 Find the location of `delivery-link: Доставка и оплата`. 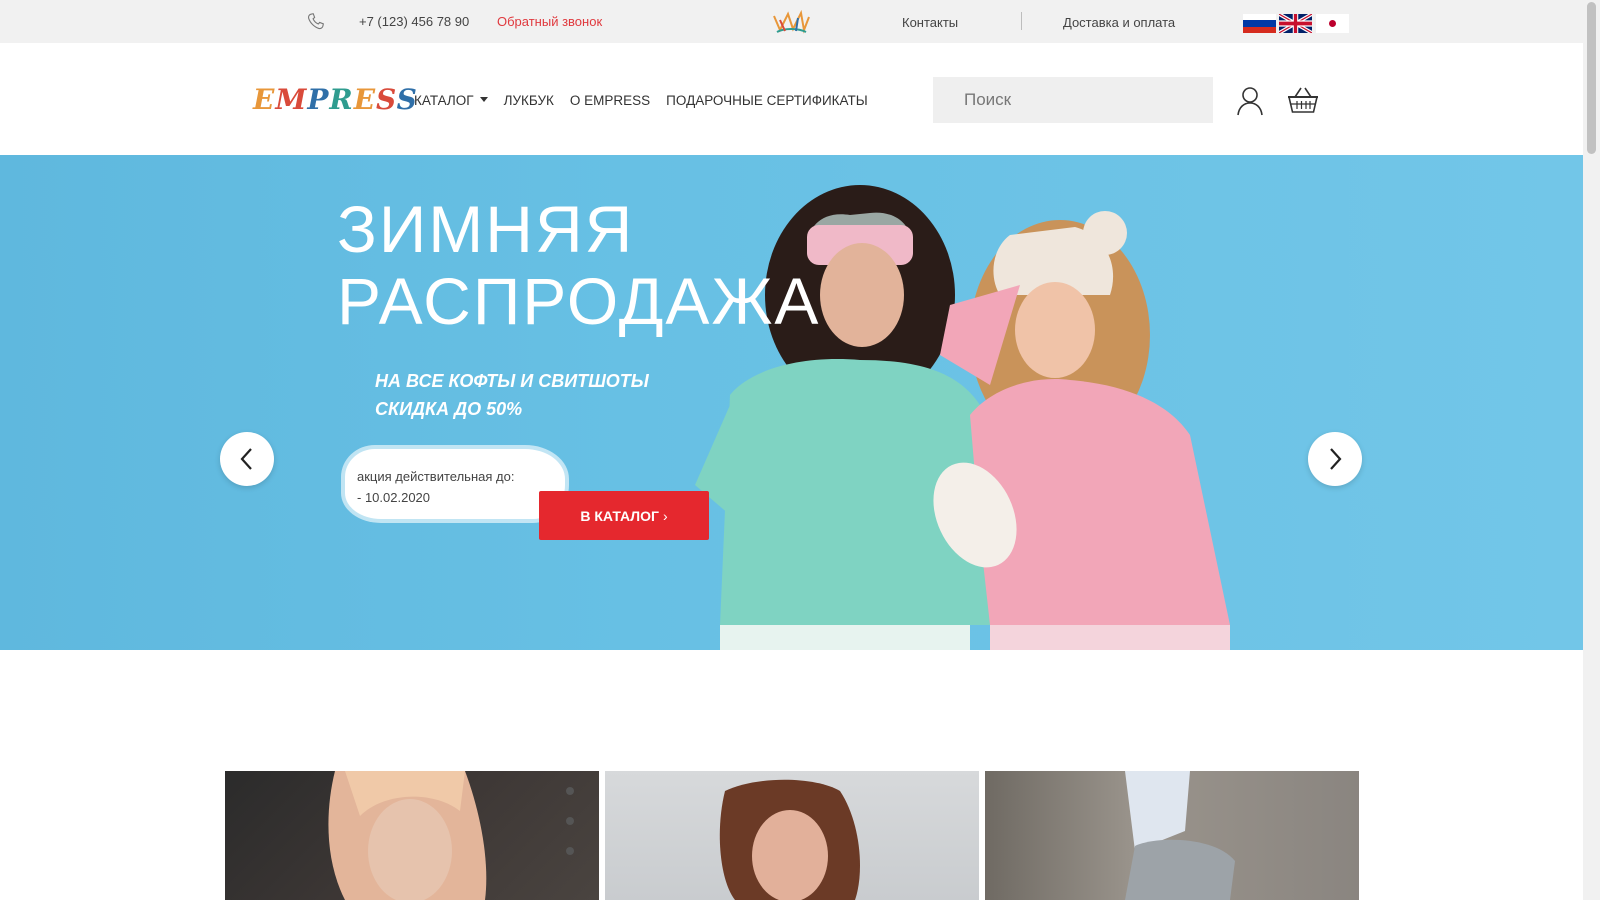

delivery-link: Доставка и оплата is located at coordinates (1119, 22).